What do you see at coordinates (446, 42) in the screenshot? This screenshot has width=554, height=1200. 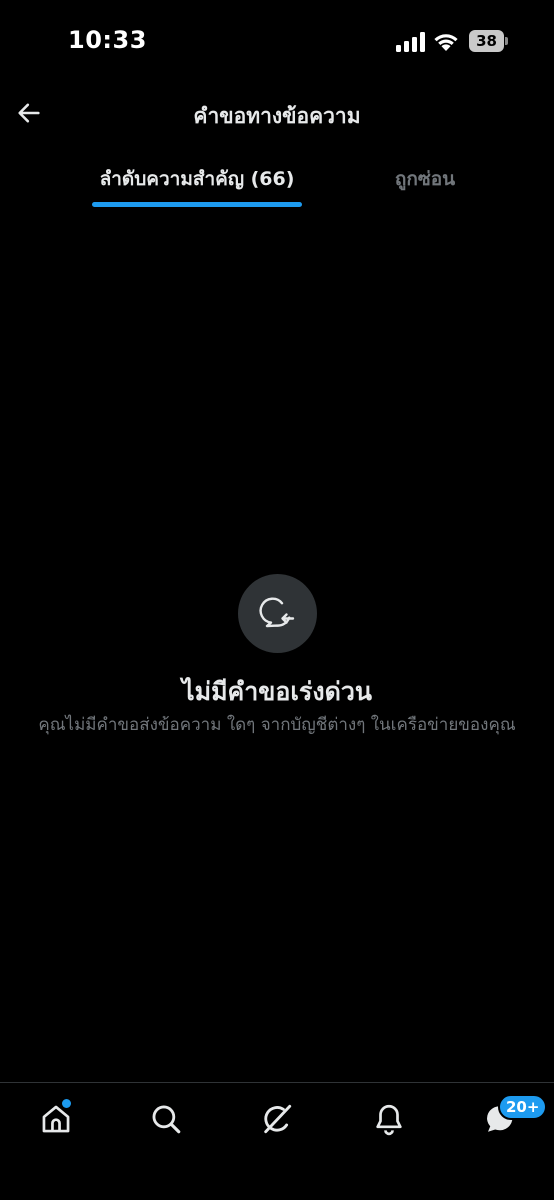 I see `wifi-icon` at bounding box center [446, 42].